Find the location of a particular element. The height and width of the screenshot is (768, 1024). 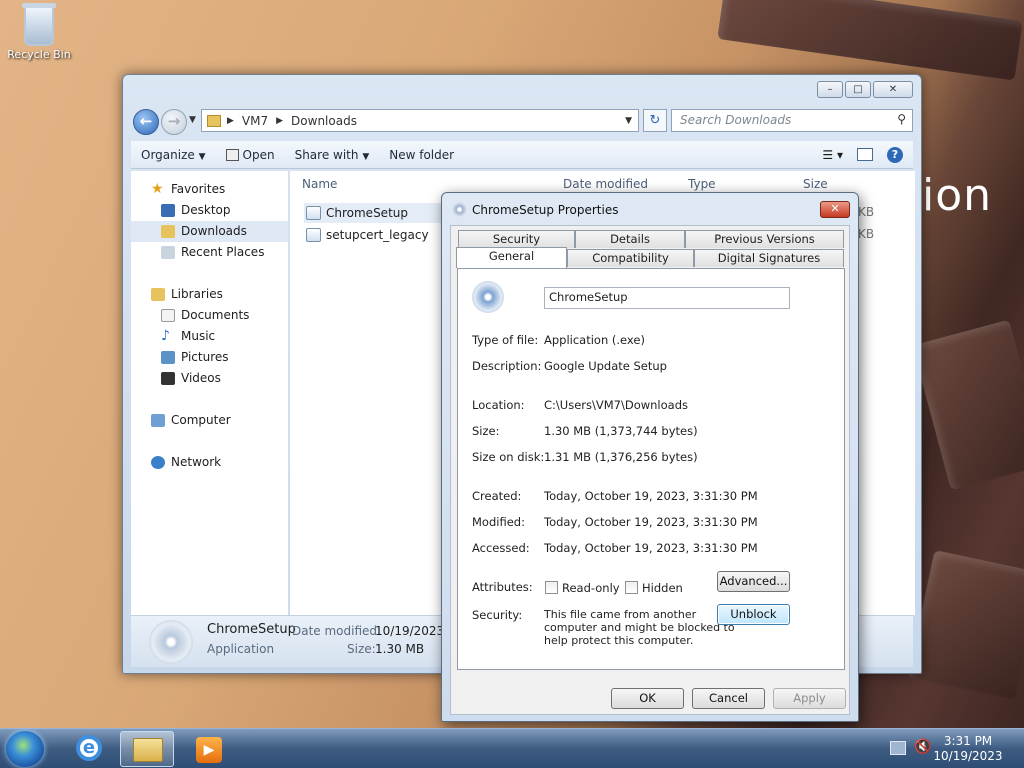

tab-security: Security is located at coordinates (516, 239).